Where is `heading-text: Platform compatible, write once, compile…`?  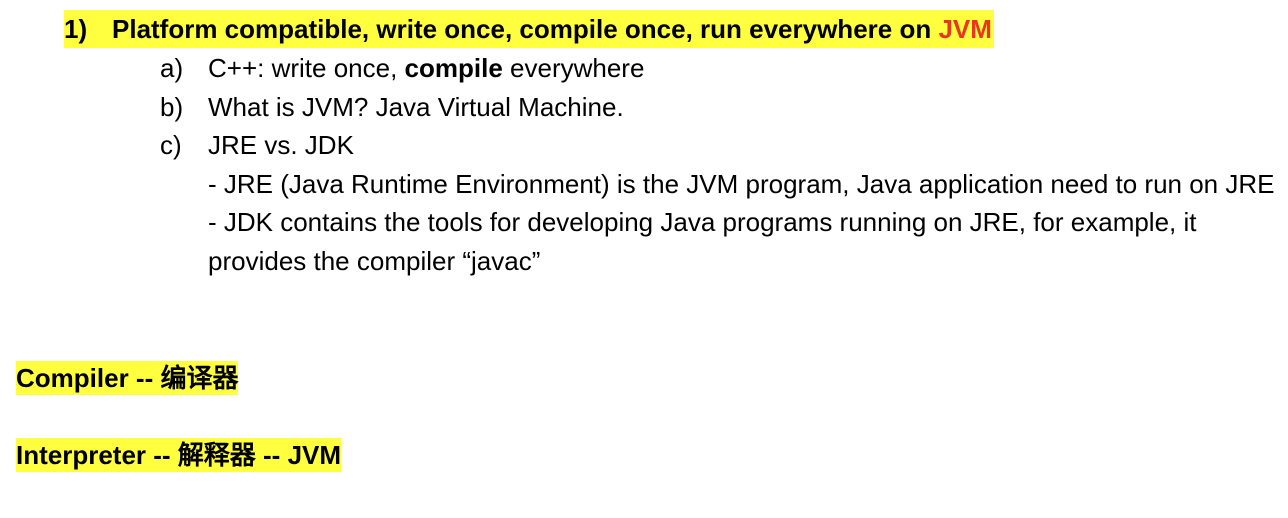 heading-text: Platform compatible, write once, compile… is located at coordinates (525, 29).